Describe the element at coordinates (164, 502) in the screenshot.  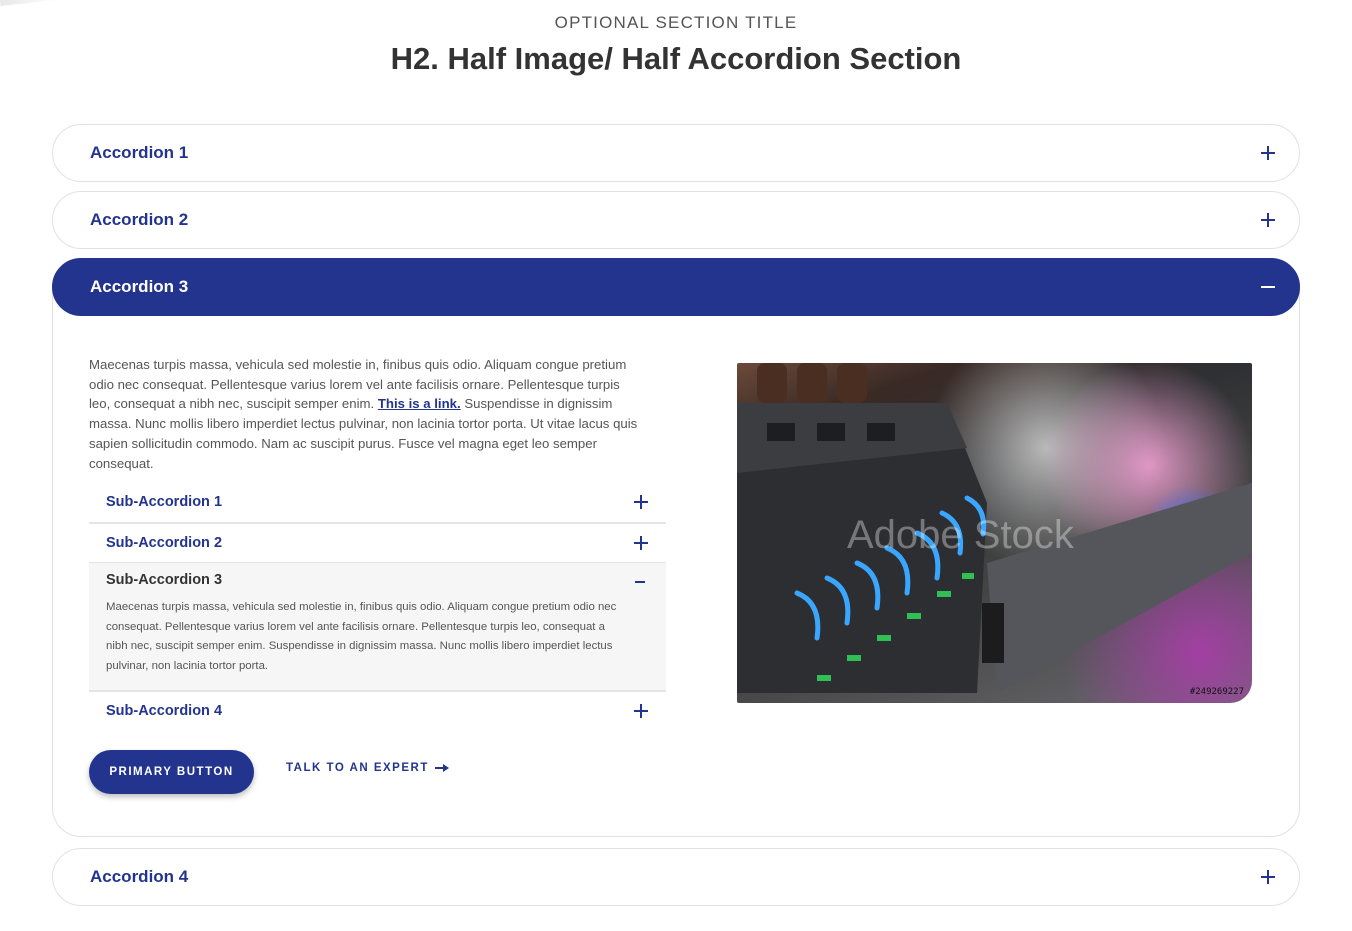
I see `sub-accordion-1-label: Sub-Accordion 1` at that location.